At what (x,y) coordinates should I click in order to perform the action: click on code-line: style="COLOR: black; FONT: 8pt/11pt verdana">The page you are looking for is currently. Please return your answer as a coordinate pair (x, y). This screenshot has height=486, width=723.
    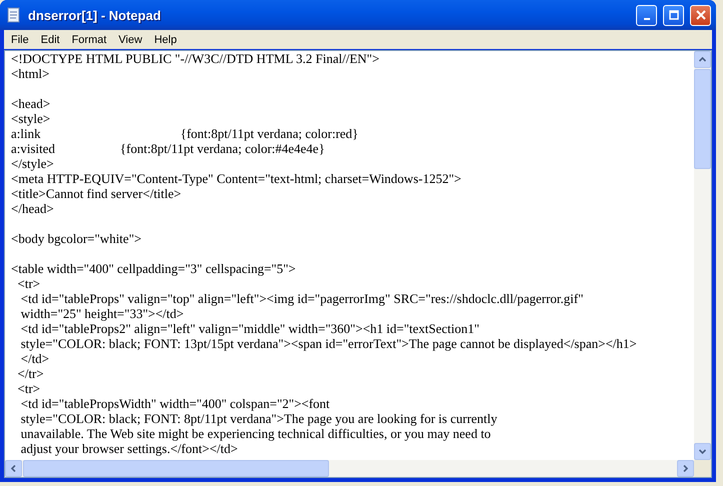
    Looking at the image, I should click on (259, 418).